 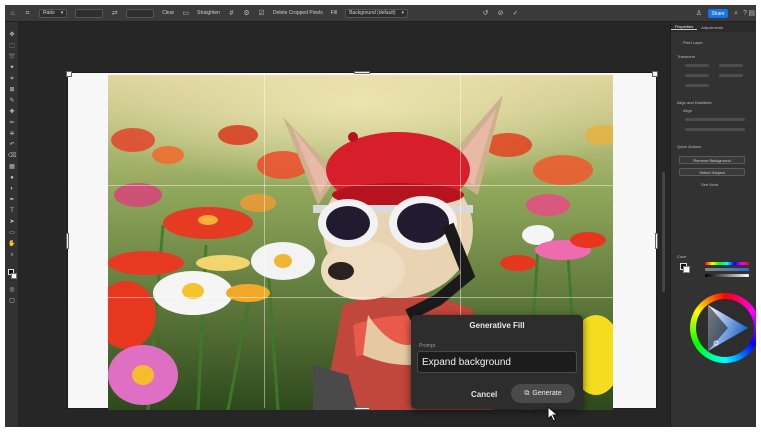 I want to click on search-icon: ⌕, so click(x=736, y=13).